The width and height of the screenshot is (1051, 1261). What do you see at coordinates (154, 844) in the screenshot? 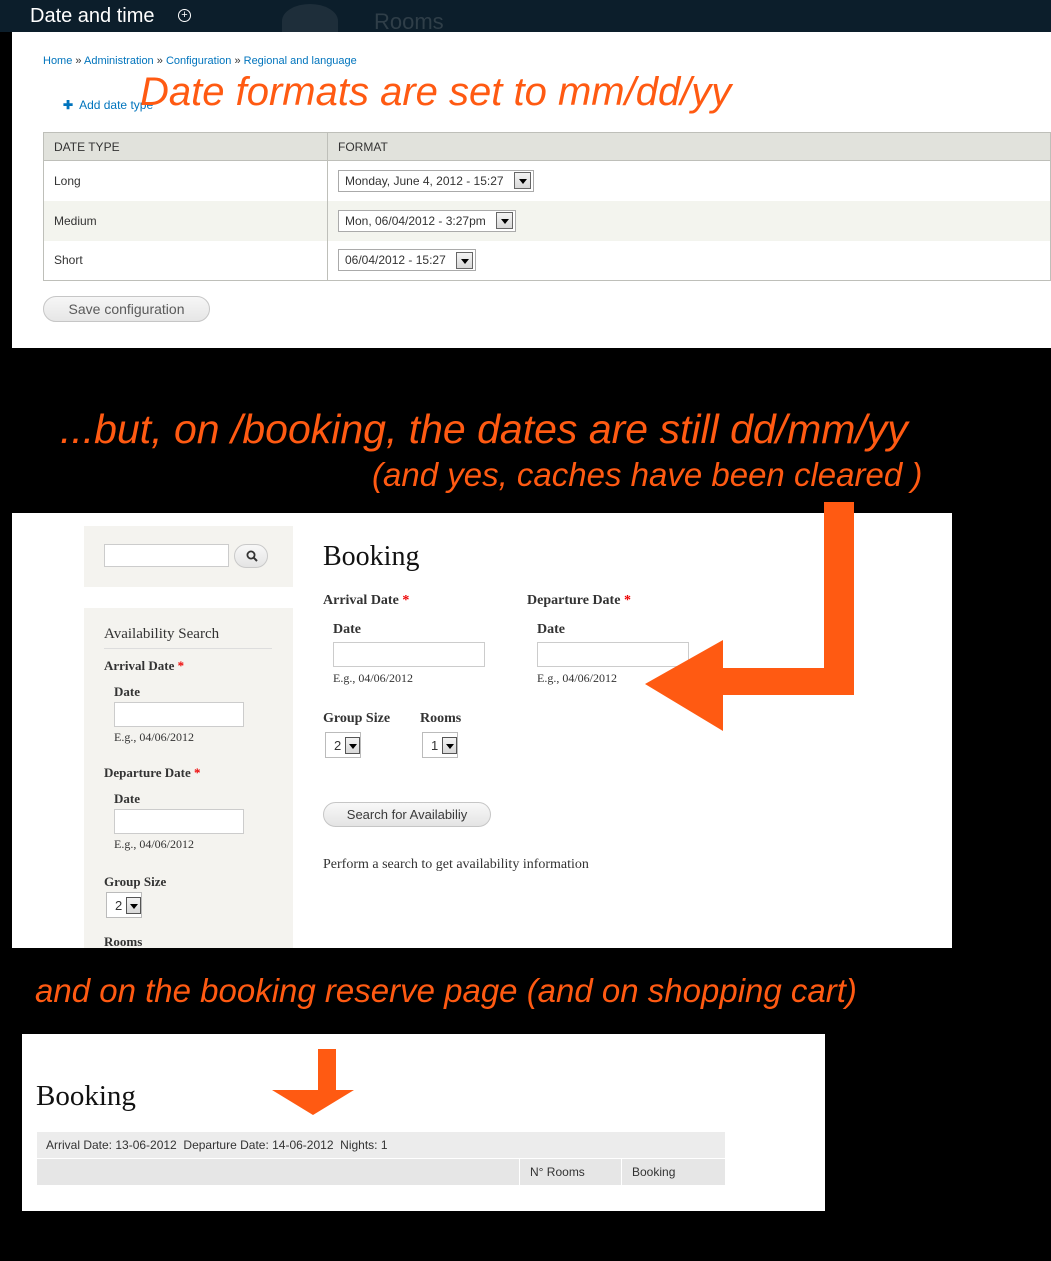
I see `sidebar-departure-example: E.g., 04/06/2012` at bounding box center [154, 844].